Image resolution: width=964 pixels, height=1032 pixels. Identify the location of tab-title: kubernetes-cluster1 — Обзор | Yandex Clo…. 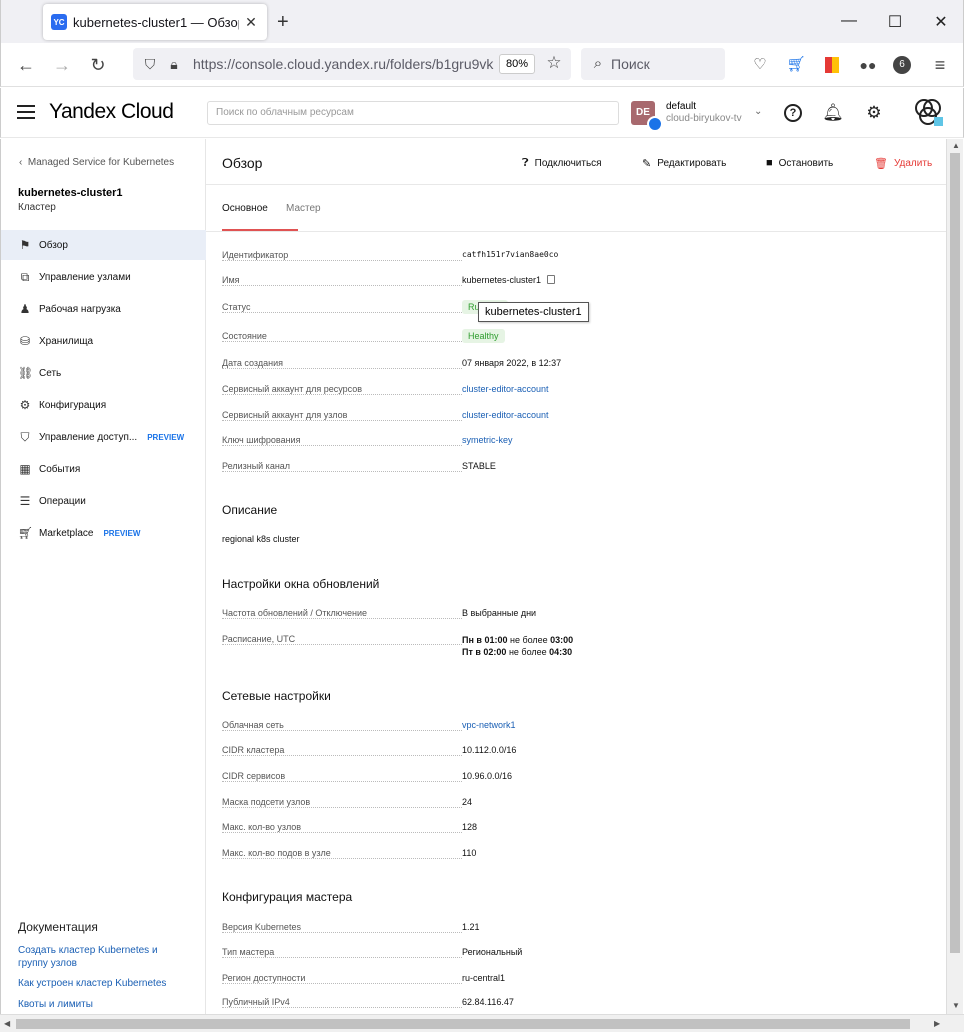
(156, 22).